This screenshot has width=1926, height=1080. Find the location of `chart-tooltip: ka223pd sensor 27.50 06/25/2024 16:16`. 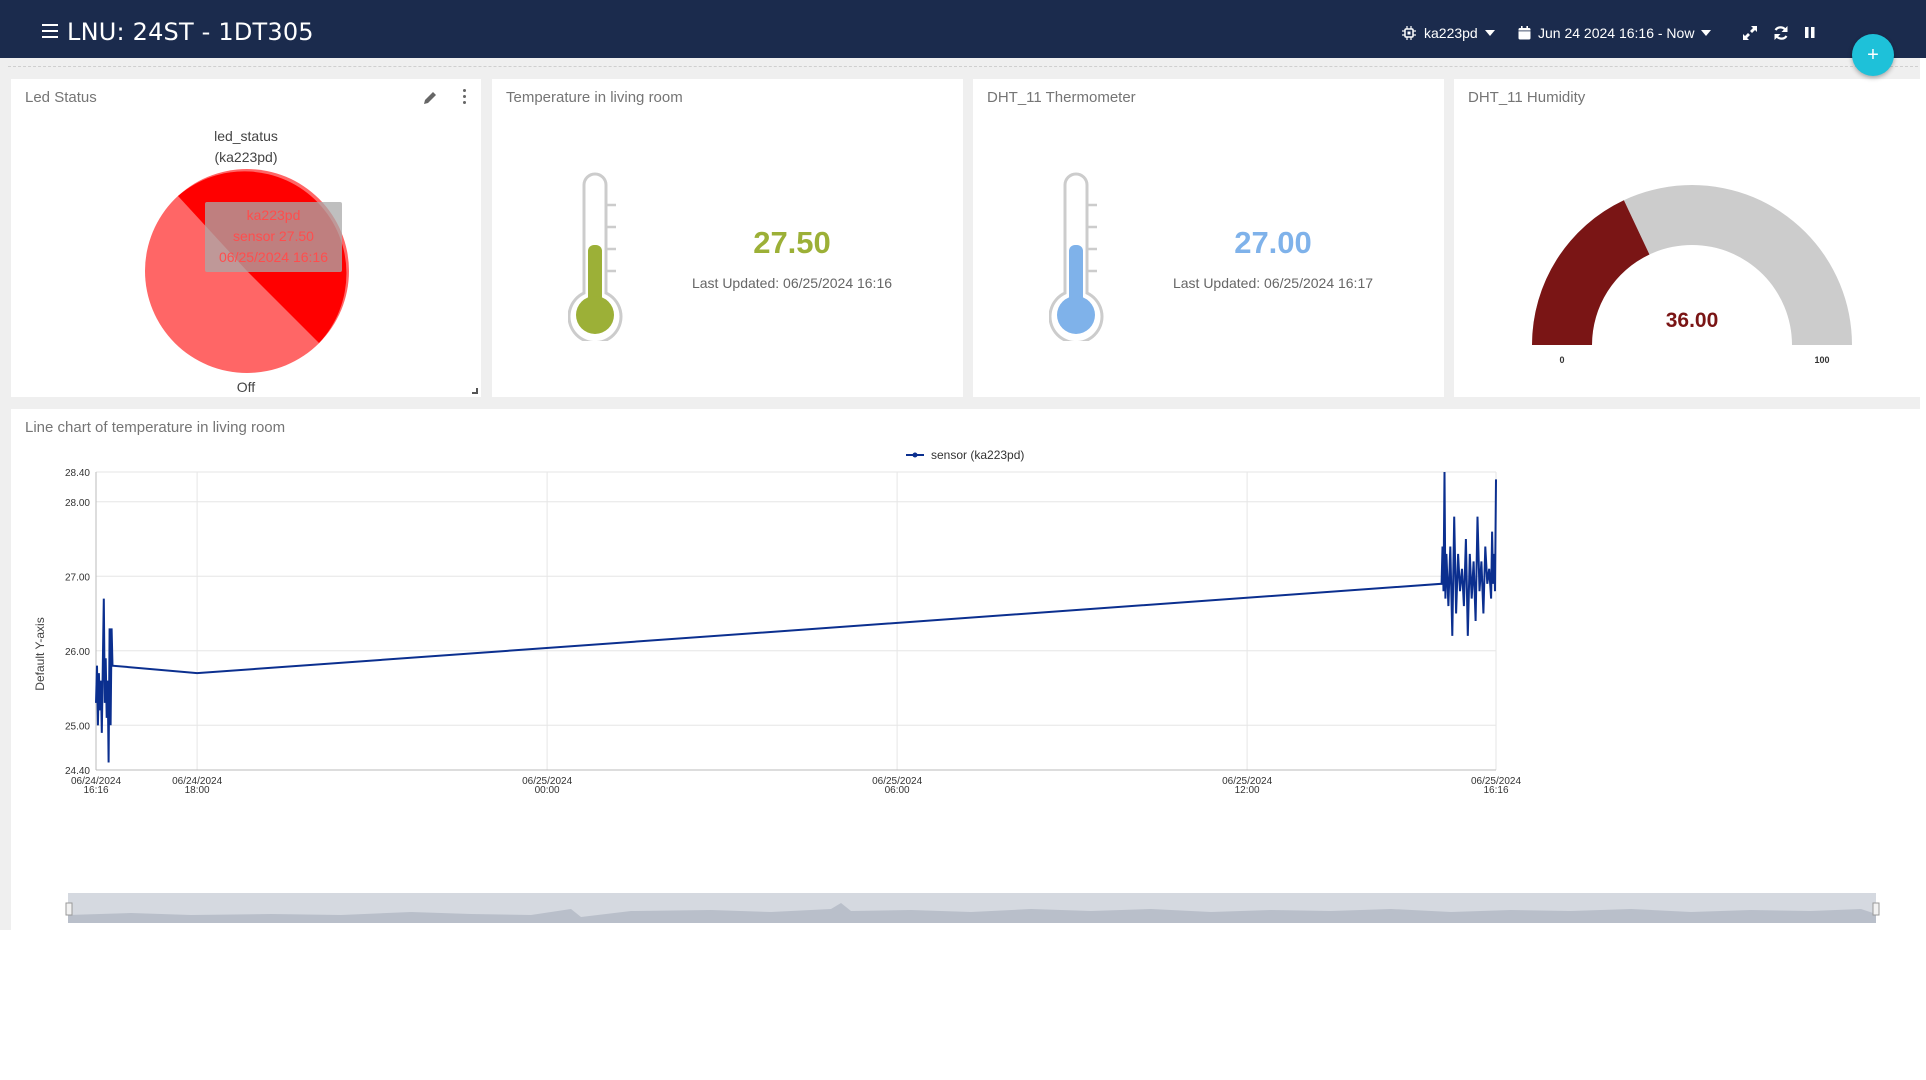

chart-tooltip: ka223pd sensor 27.50 06/25/2024 16:16 is located at coordinates (273, 237).